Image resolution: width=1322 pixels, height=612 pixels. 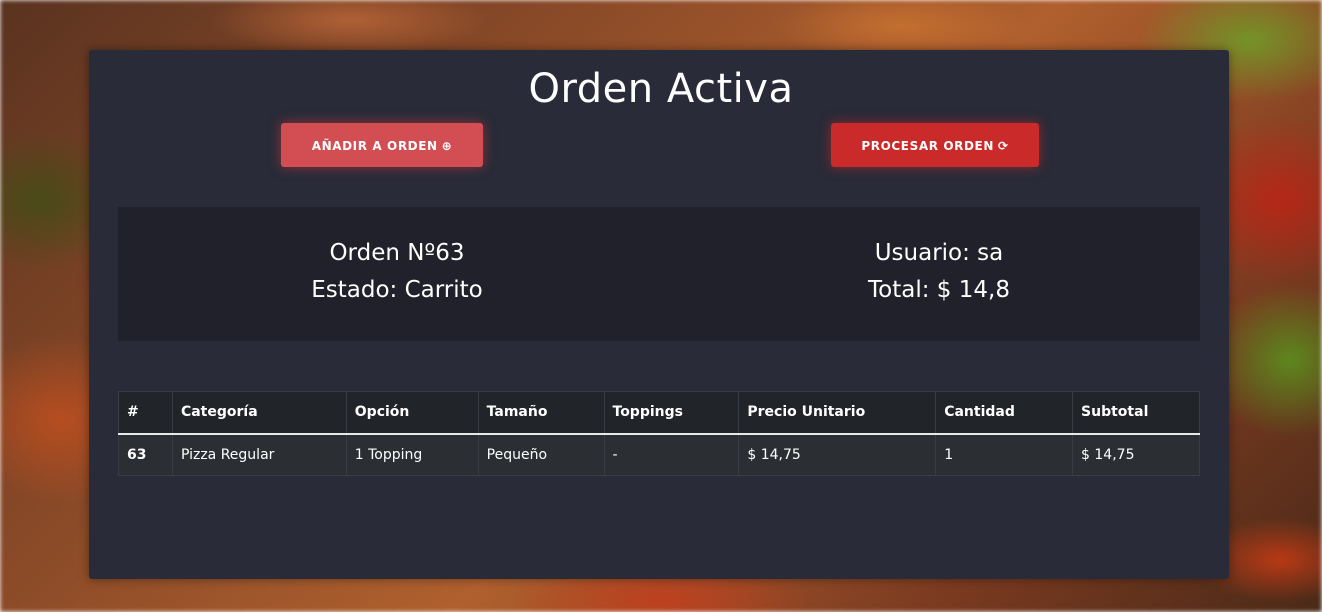 What do you see at coordinates (374, 146) in the screenshot?
I see `add-to-order-label: AÑADIR A ORDEN` at bounding box center [374, 146].